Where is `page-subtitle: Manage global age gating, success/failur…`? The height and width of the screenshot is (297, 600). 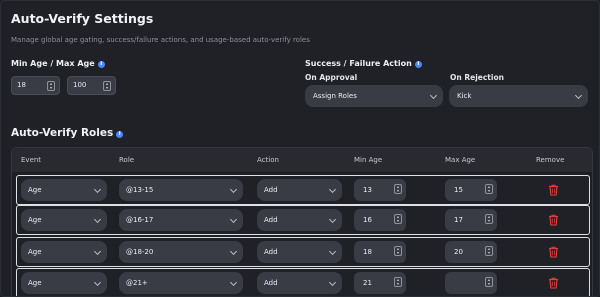 page-subtitle: Manage global age gating, success/failur… is located at coordinates (160, 40).